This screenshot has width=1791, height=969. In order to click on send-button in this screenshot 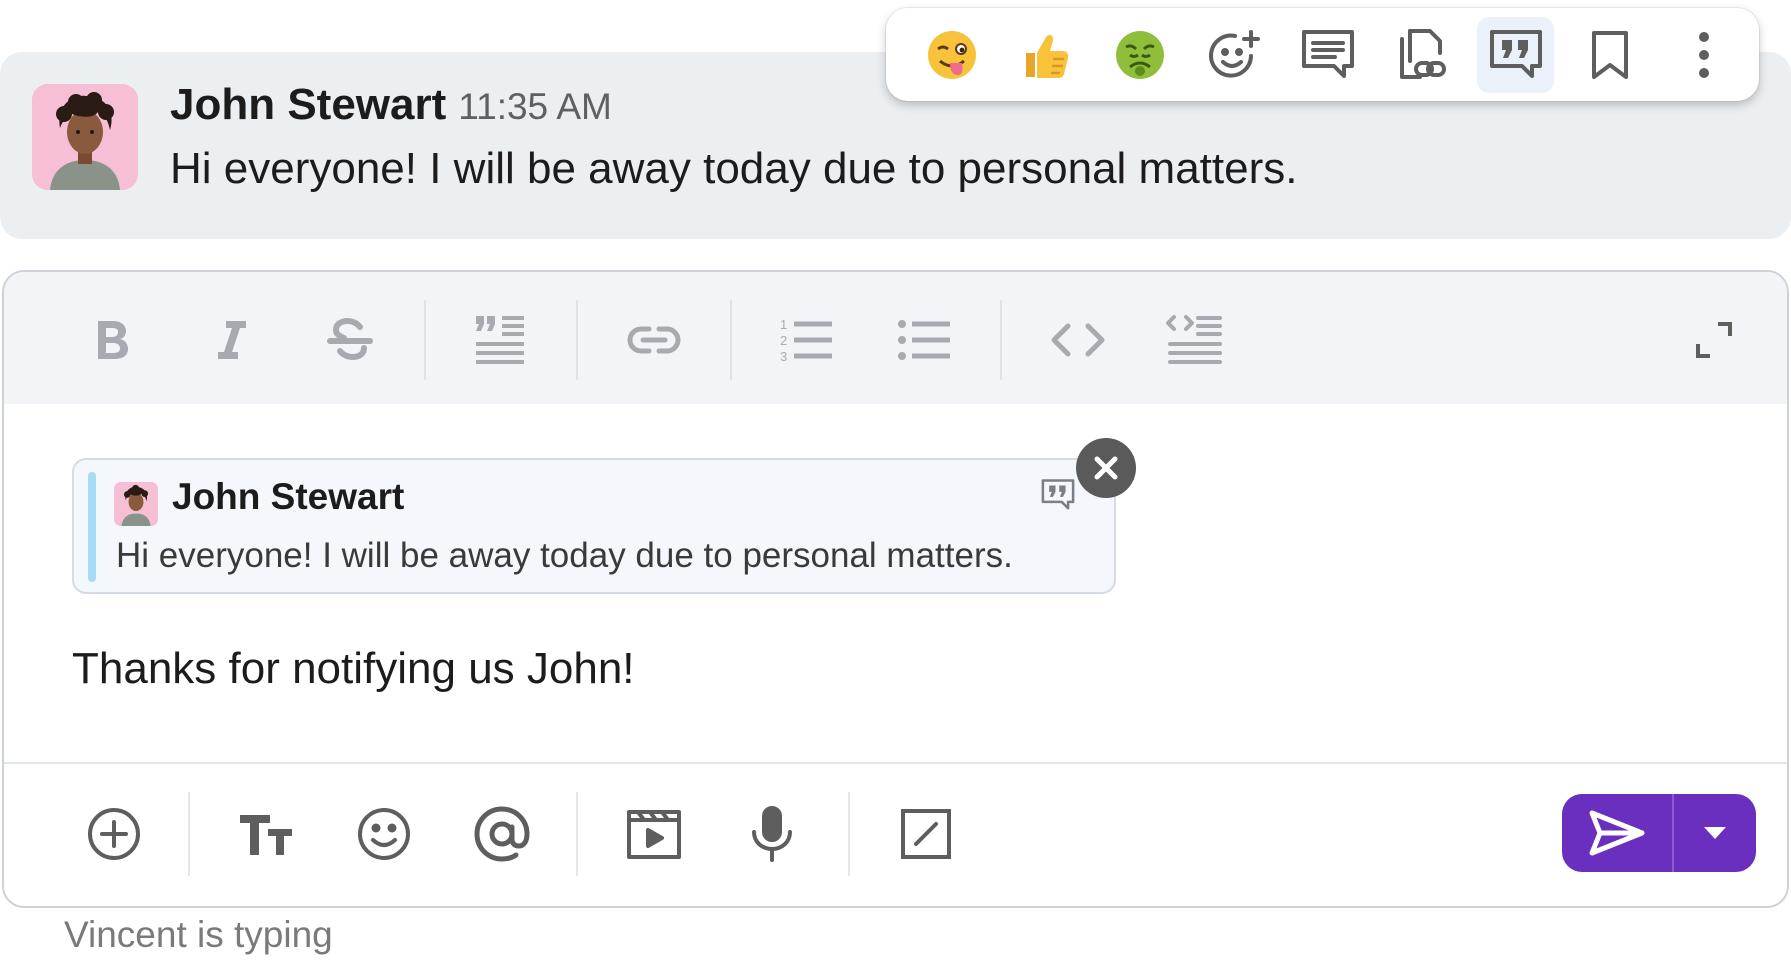, I will do `click(1617, 833)`.